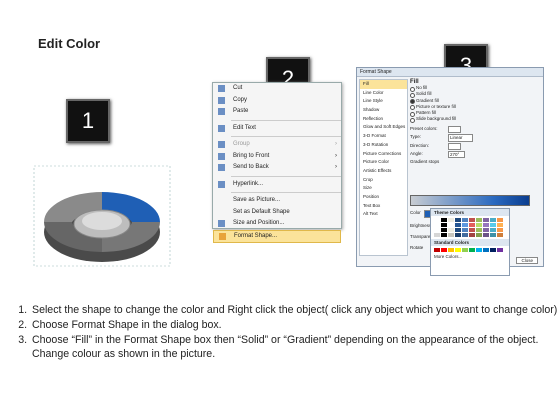 The image size is (560, 420). Describe the element at coordinates (88, 121) in the screenshot. I see `step-1-badge: 1` at that location.